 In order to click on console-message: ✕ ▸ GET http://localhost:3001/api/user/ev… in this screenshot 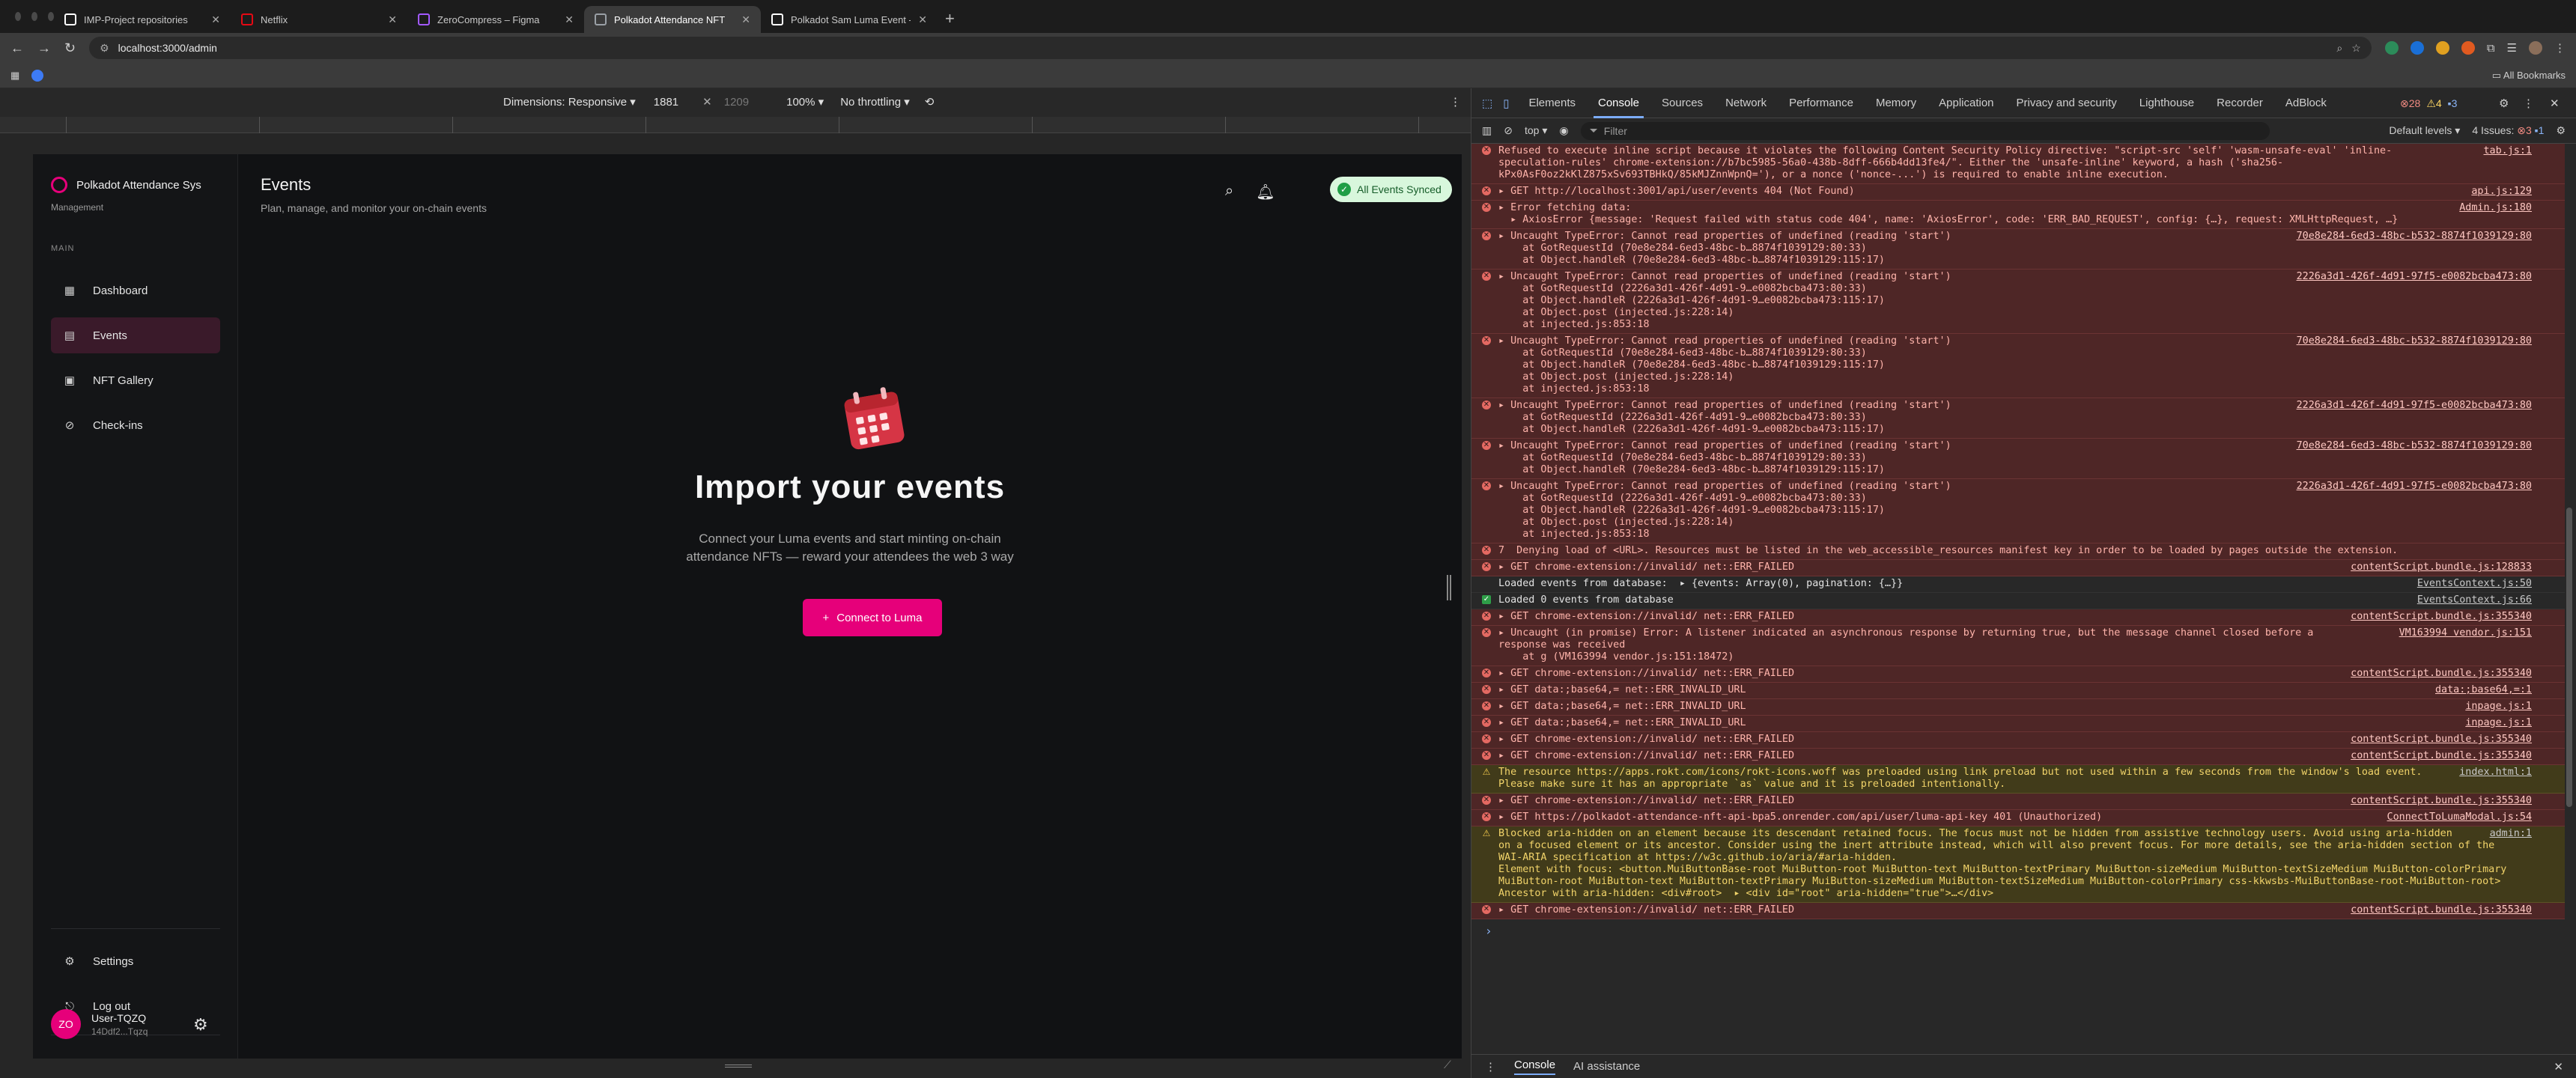, I will do `click(2018, 192)`.